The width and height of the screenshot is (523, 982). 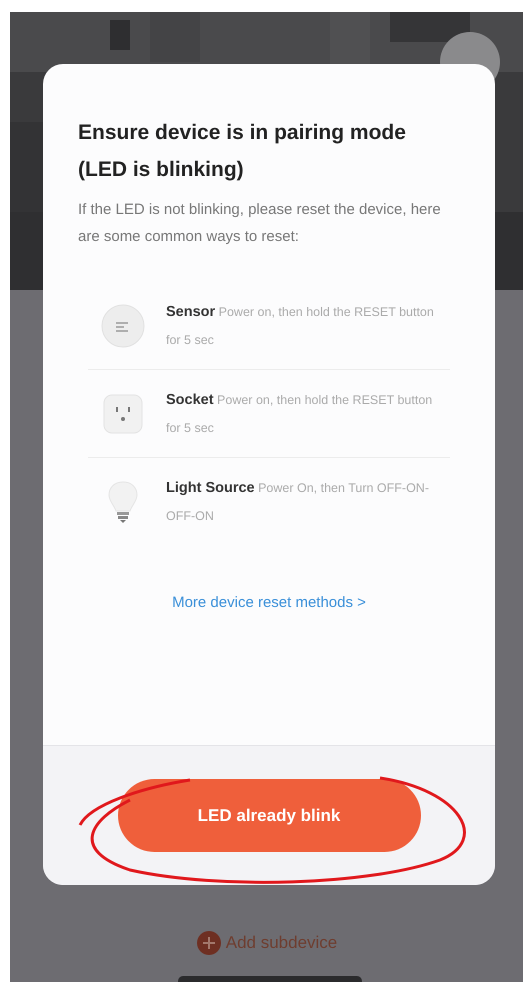 I want to click on led-already-blink-button: LED already blink, so click(x=269, y=815).